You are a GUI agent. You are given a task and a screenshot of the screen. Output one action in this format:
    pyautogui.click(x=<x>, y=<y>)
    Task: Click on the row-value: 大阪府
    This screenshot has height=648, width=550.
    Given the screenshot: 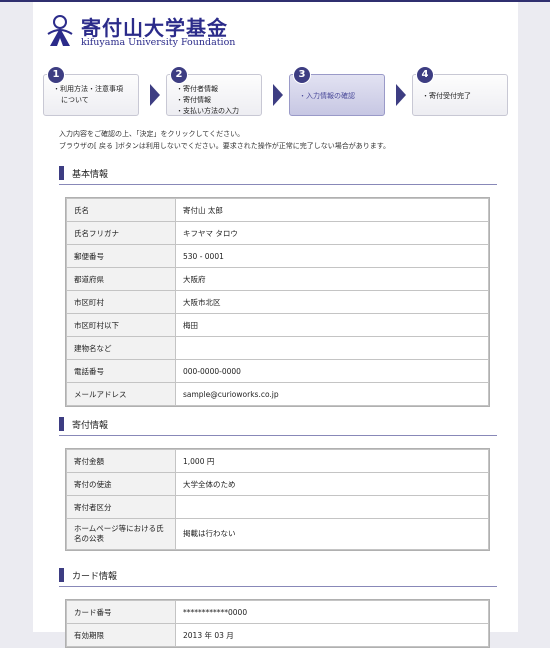 What is the action you would take?
    pyautogui.click(x=332, y=279)
    